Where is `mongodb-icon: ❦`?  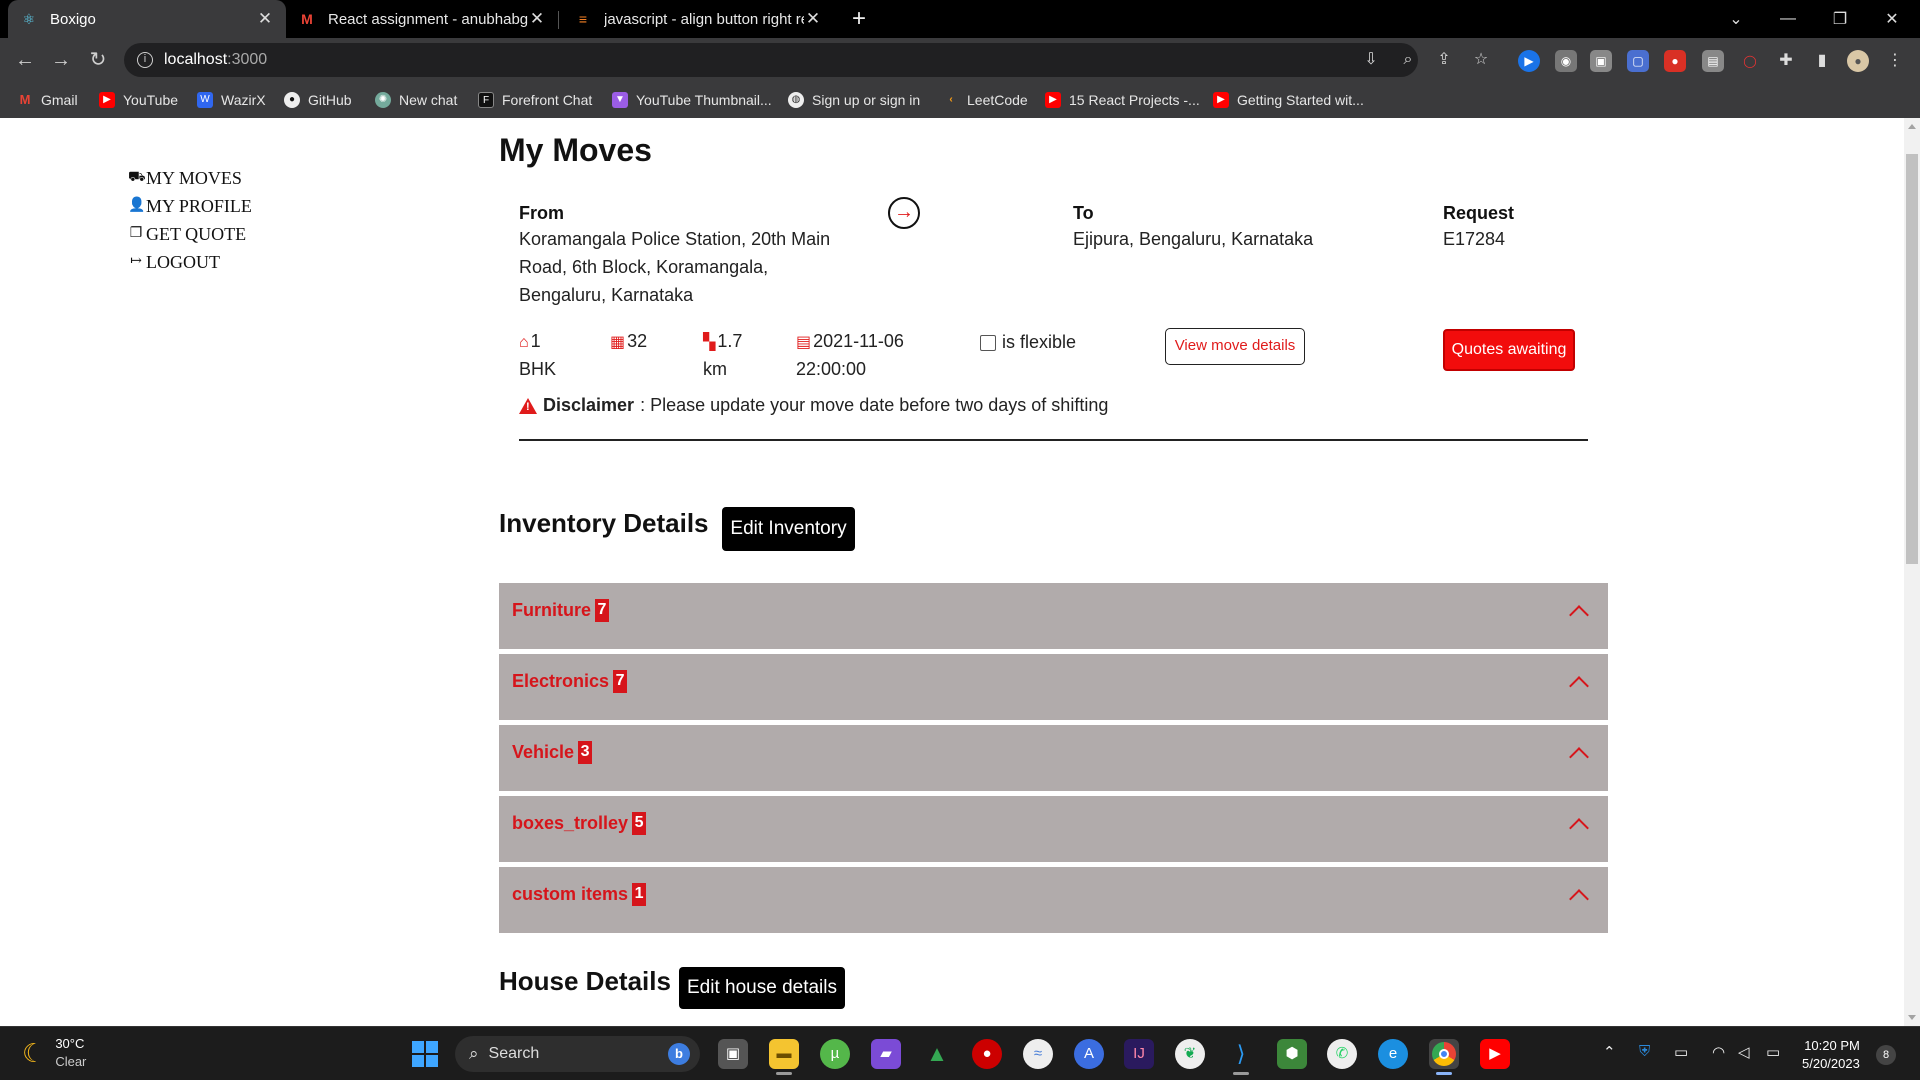
mongodb-icon: ❦ is located at coordinates (1190, 1054).